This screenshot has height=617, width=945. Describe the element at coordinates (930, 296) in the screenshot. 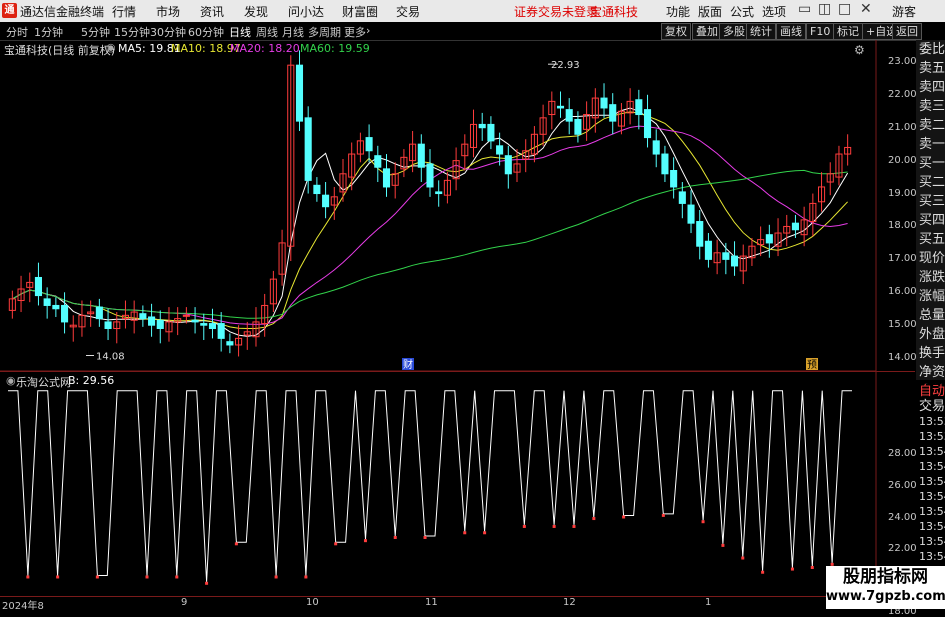

I see `side-item: 涨幅` at that location.